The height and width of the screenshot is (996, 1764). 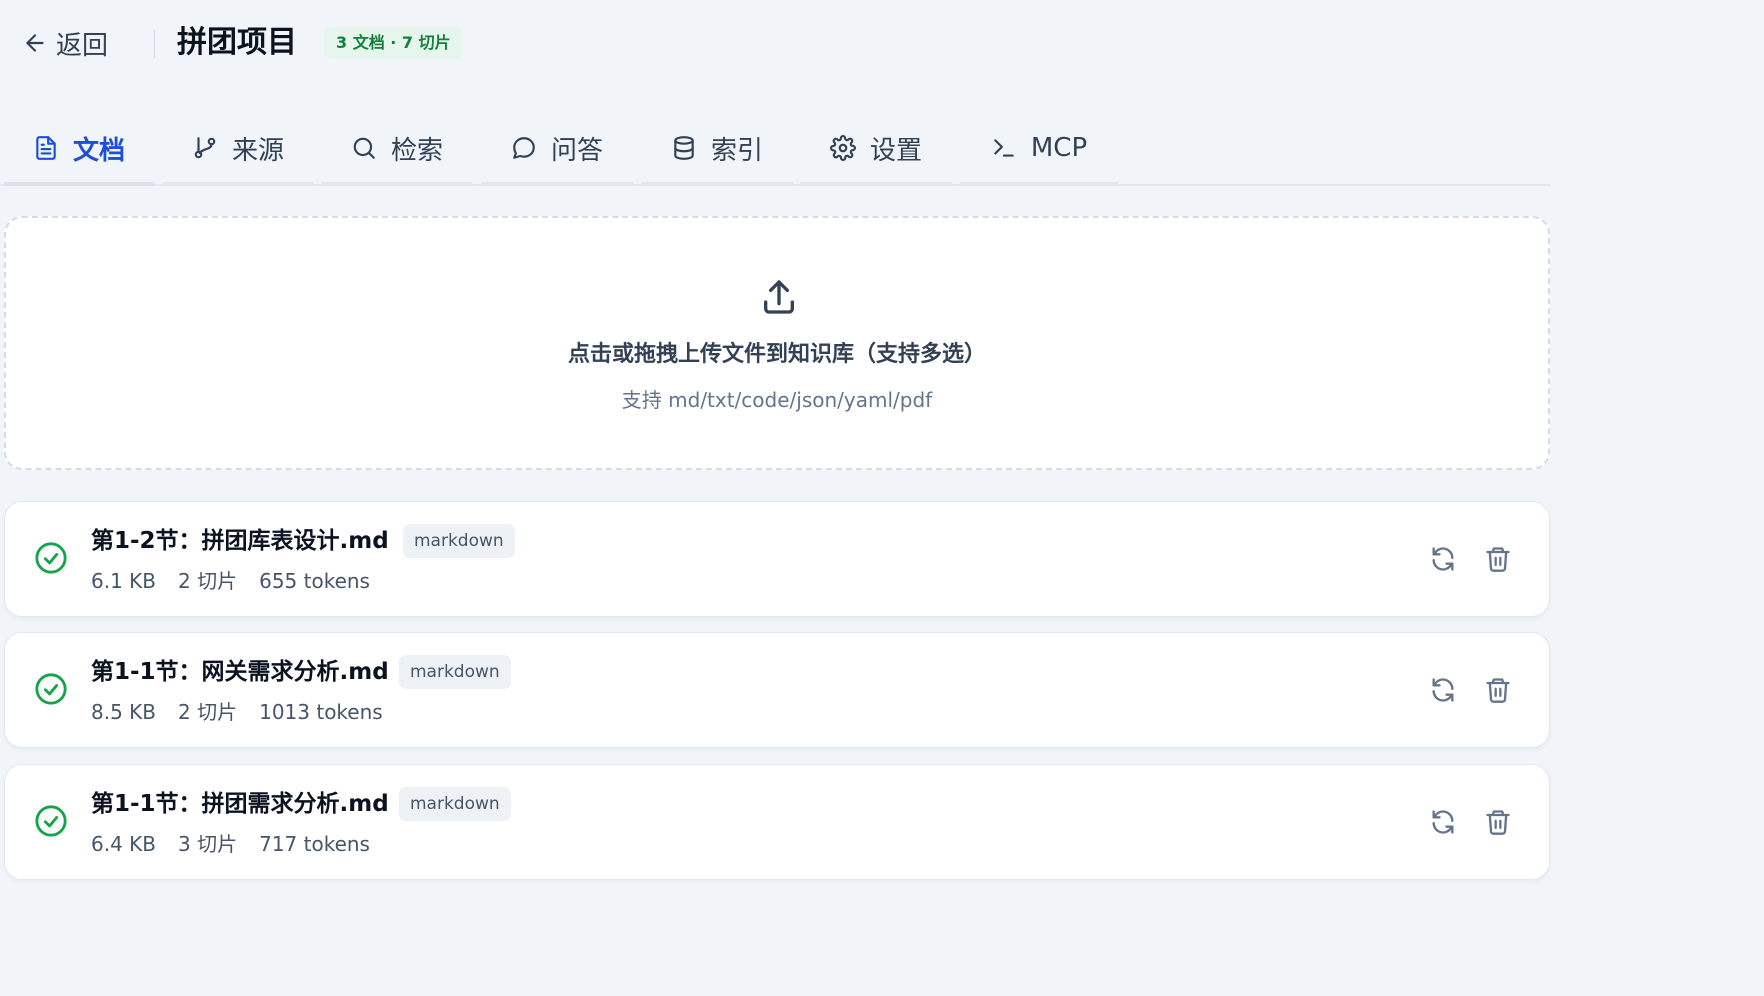 What do you see at coordinates (205, 148) in the screenshot?
I see `git-branch-icon` at bounding box center [205, 148].